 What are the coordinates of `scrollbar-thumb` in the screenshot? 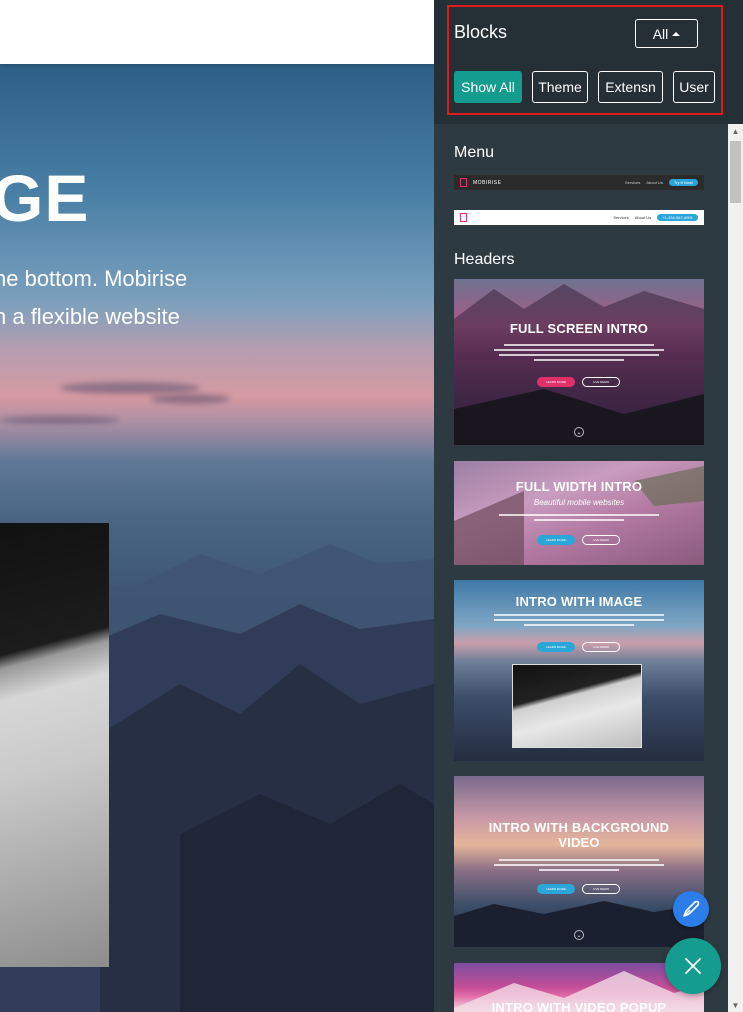 It's located at (735, 172).